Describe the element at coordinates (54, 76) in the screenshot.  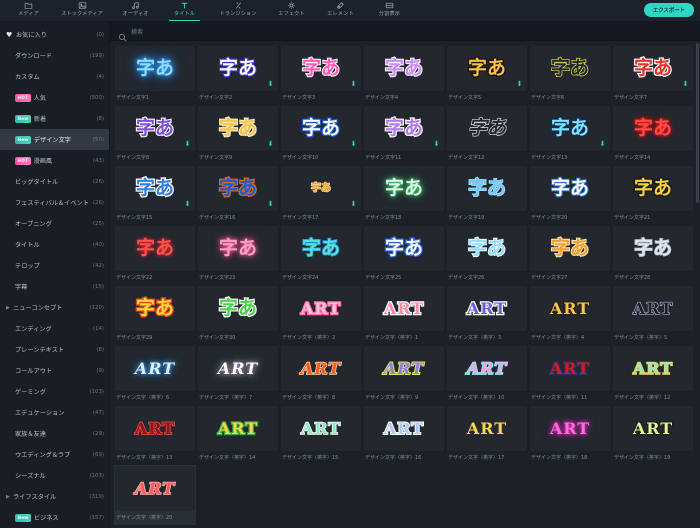
I see `sidebar-item-2: カスタム (4)` at that location.